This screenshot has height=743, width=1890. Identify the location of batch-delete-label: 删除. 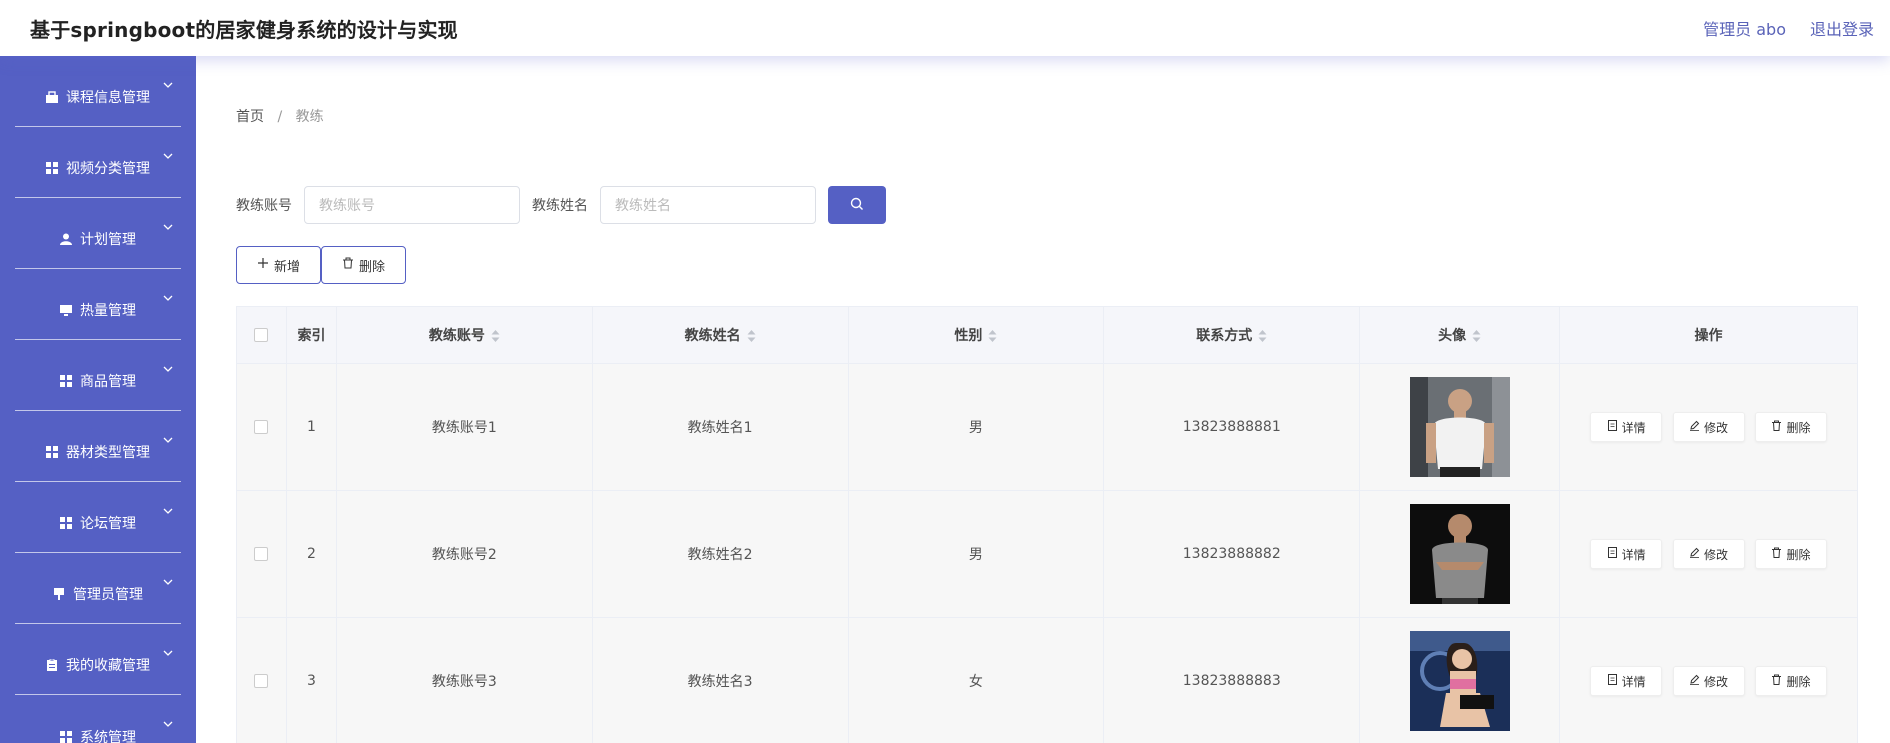
(372, 267).